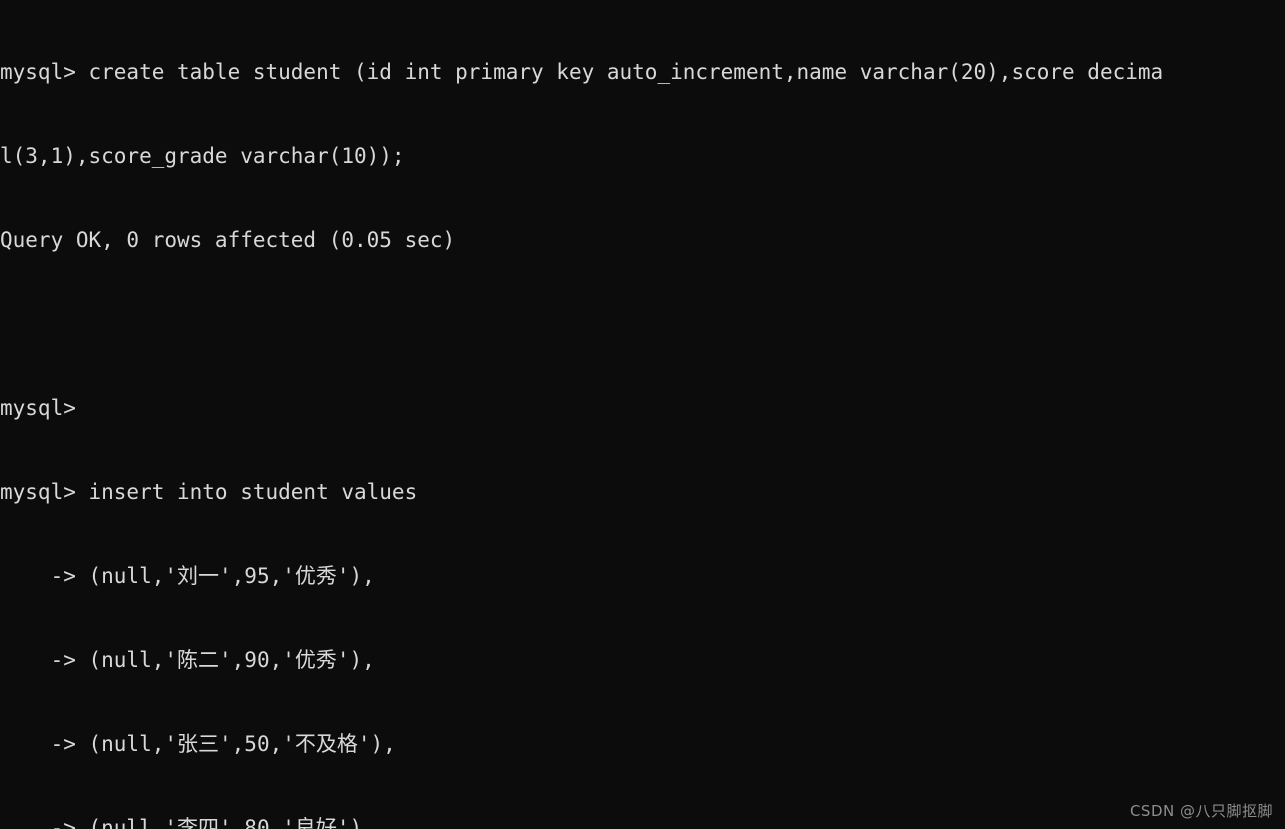 Image resolution: width=1285 pixels, height=829 pixels. Describe the element at coordinates (187, 822) in the screenshot. I see `terminal-line: -> (null,'李四',80,'良好'),` at that location.